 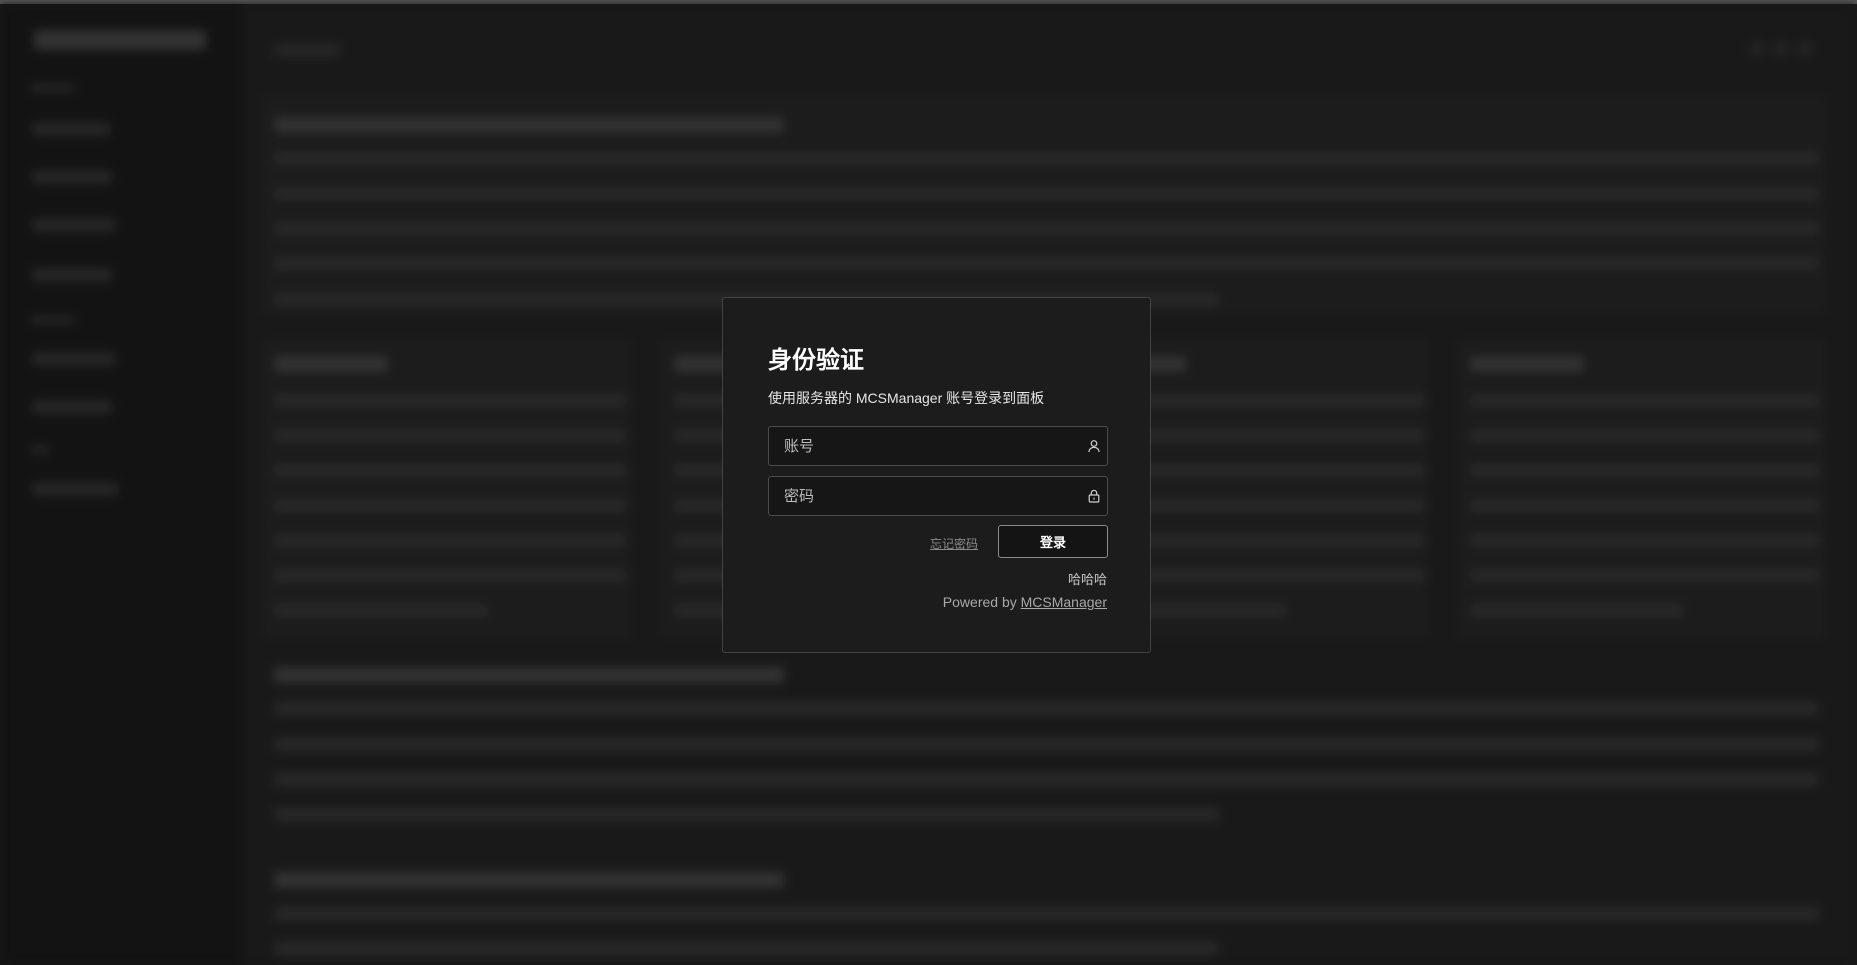 I want to click on user-icon, so click(x=1094, y=446).